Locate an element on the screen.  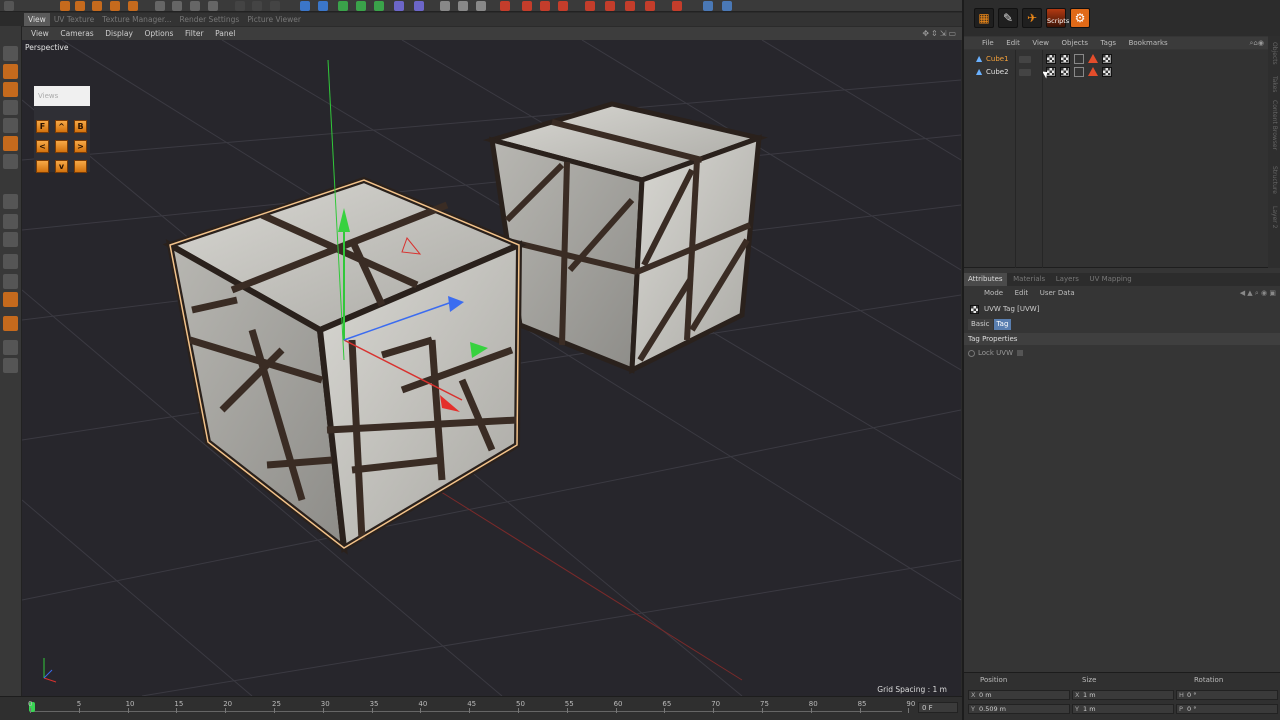
light-icon is located at coordinates (481, 6).